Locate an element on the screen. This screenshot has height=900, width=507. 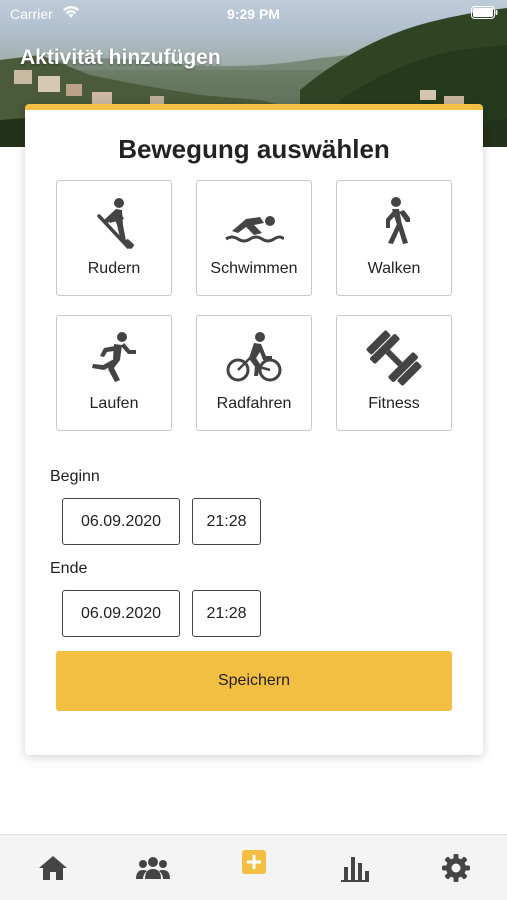
end-time-value: 21:28 is located at coordinates (226, 613).